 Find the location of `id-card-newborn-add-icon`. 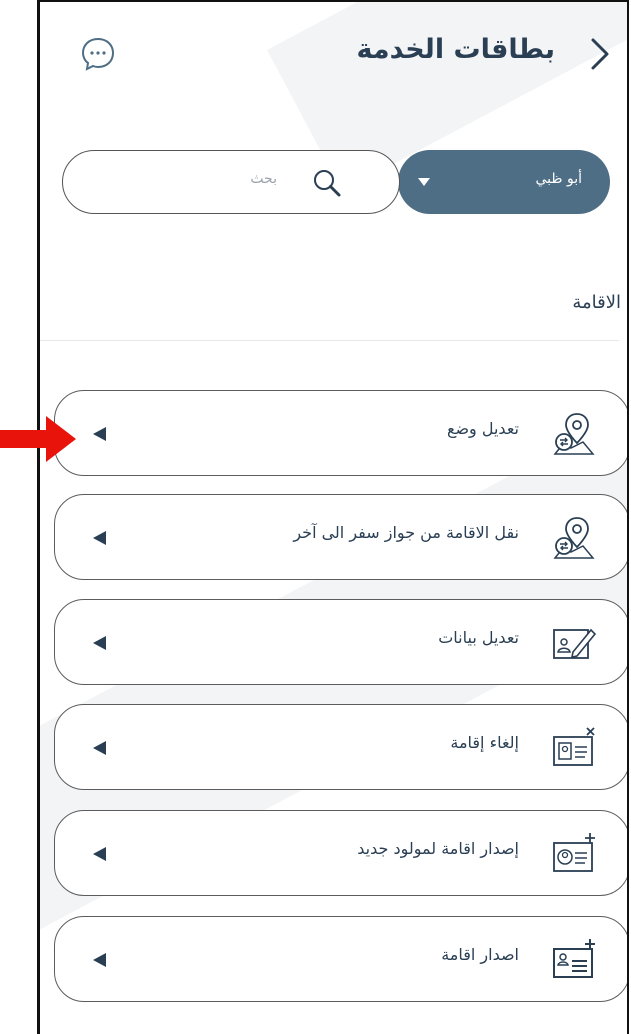

id-card-newborn-add-icon is located at coordinates (574, 852).